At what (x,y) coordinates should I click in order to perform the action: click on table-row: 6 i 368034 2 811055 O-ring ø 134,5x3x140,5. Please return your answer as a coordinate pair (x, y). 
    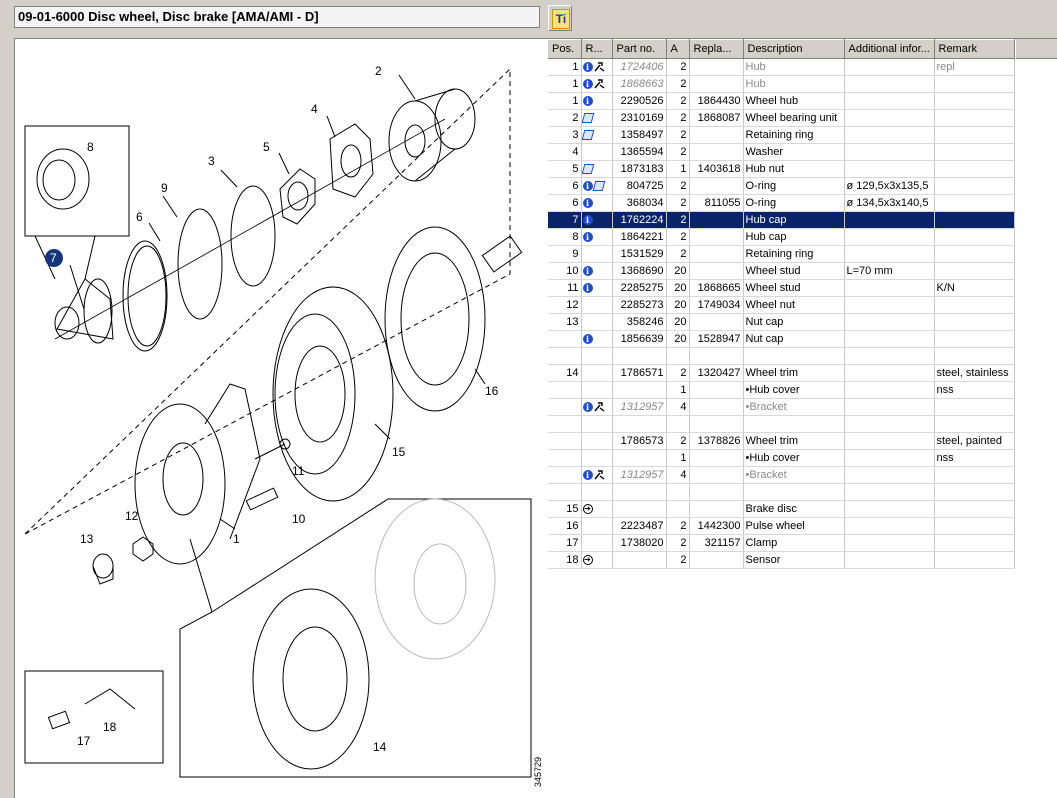
    Looking at the image, I should click on (781, 203).